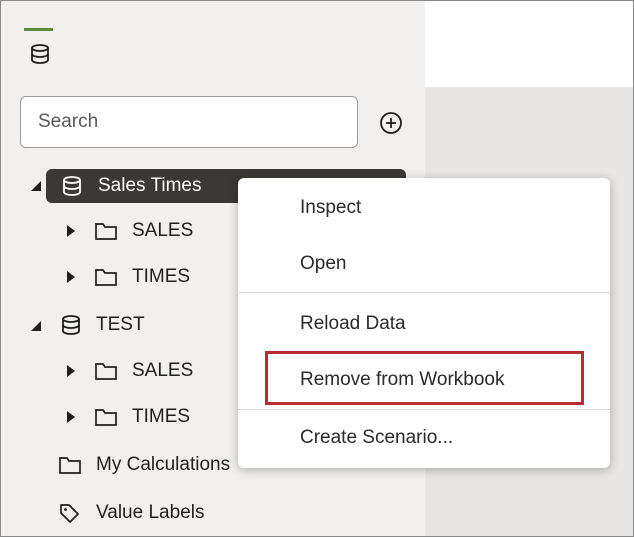 Image resolution: width=634 pixels, height=537 pixels. Describe the element at coordinates (38, 29) in the screenshot. I see `active-tab-indicator` at that location.